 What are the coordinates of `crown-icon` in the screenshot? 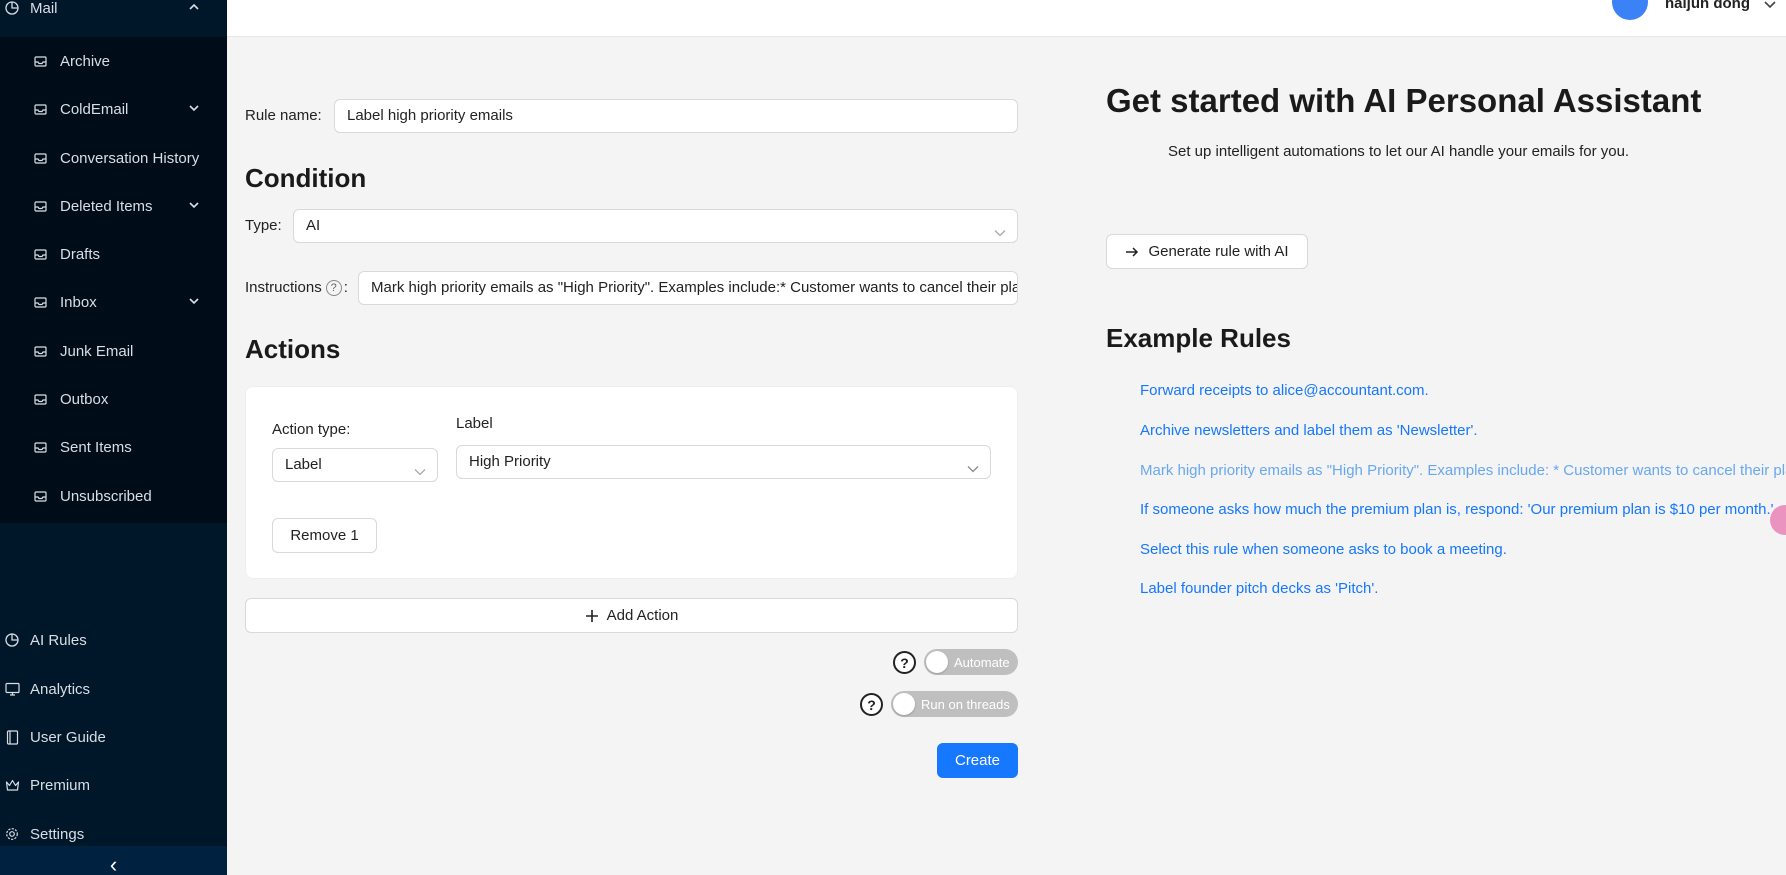 It's located at (12, 785).